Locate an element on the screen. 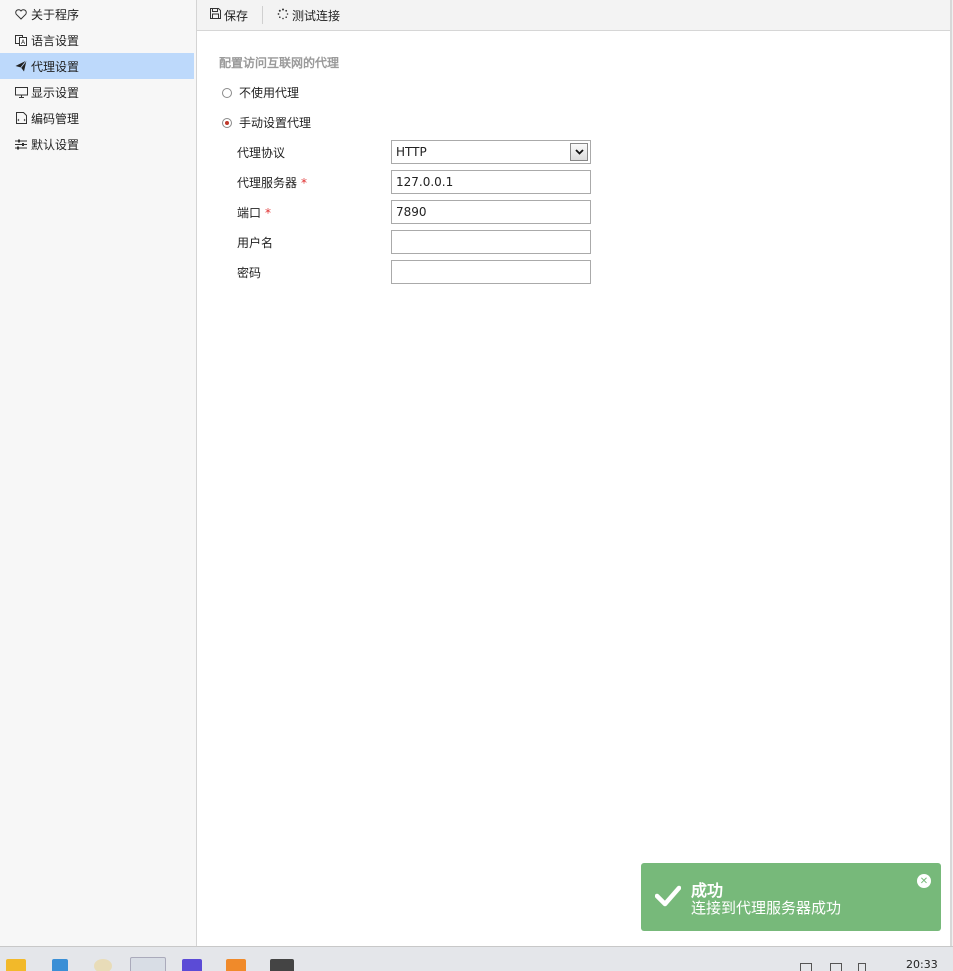  username-input is located at coordinates (491, 242).